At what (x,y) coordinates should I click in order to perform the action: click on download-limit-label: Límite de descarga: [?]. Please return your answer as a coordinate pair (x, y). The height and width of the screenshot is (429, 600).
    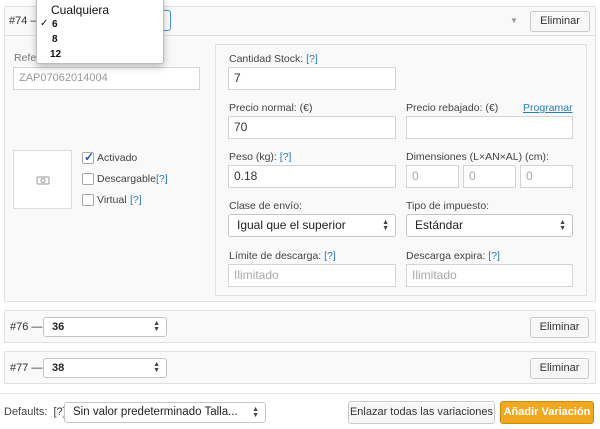
    Looking at the image, I should click on (282, 256).